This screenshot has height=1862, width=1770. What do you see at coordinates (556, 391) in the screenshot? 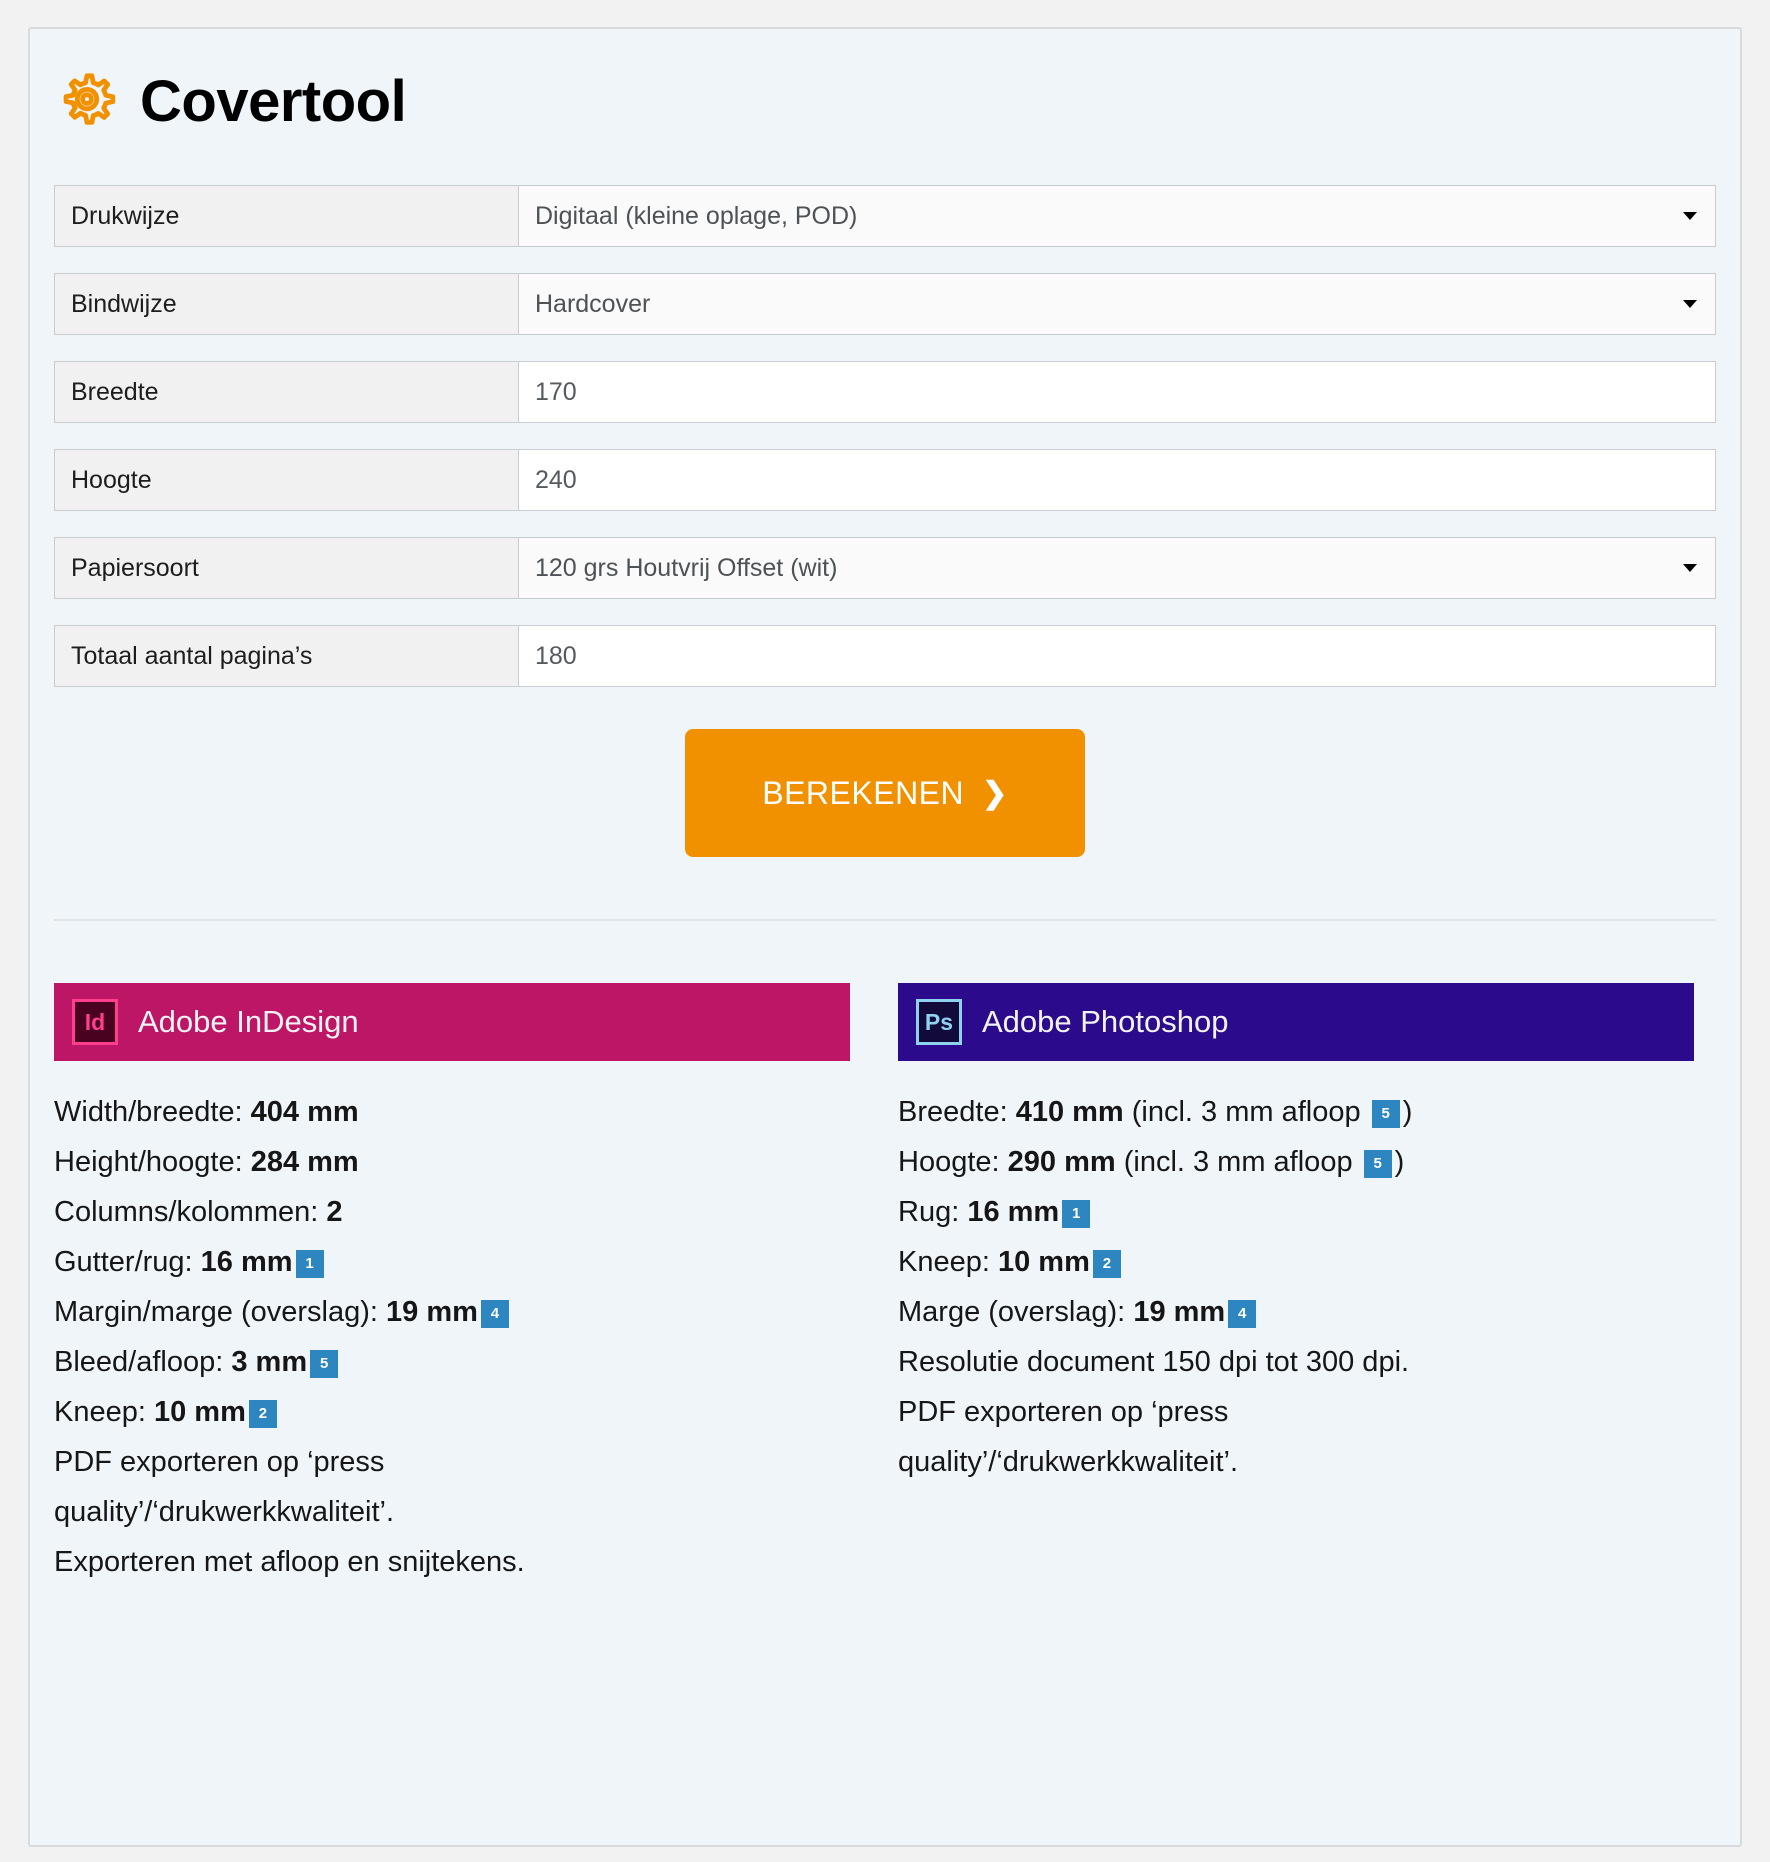
I see `breedte-input-value: 170` at bounding box center [556, 391].